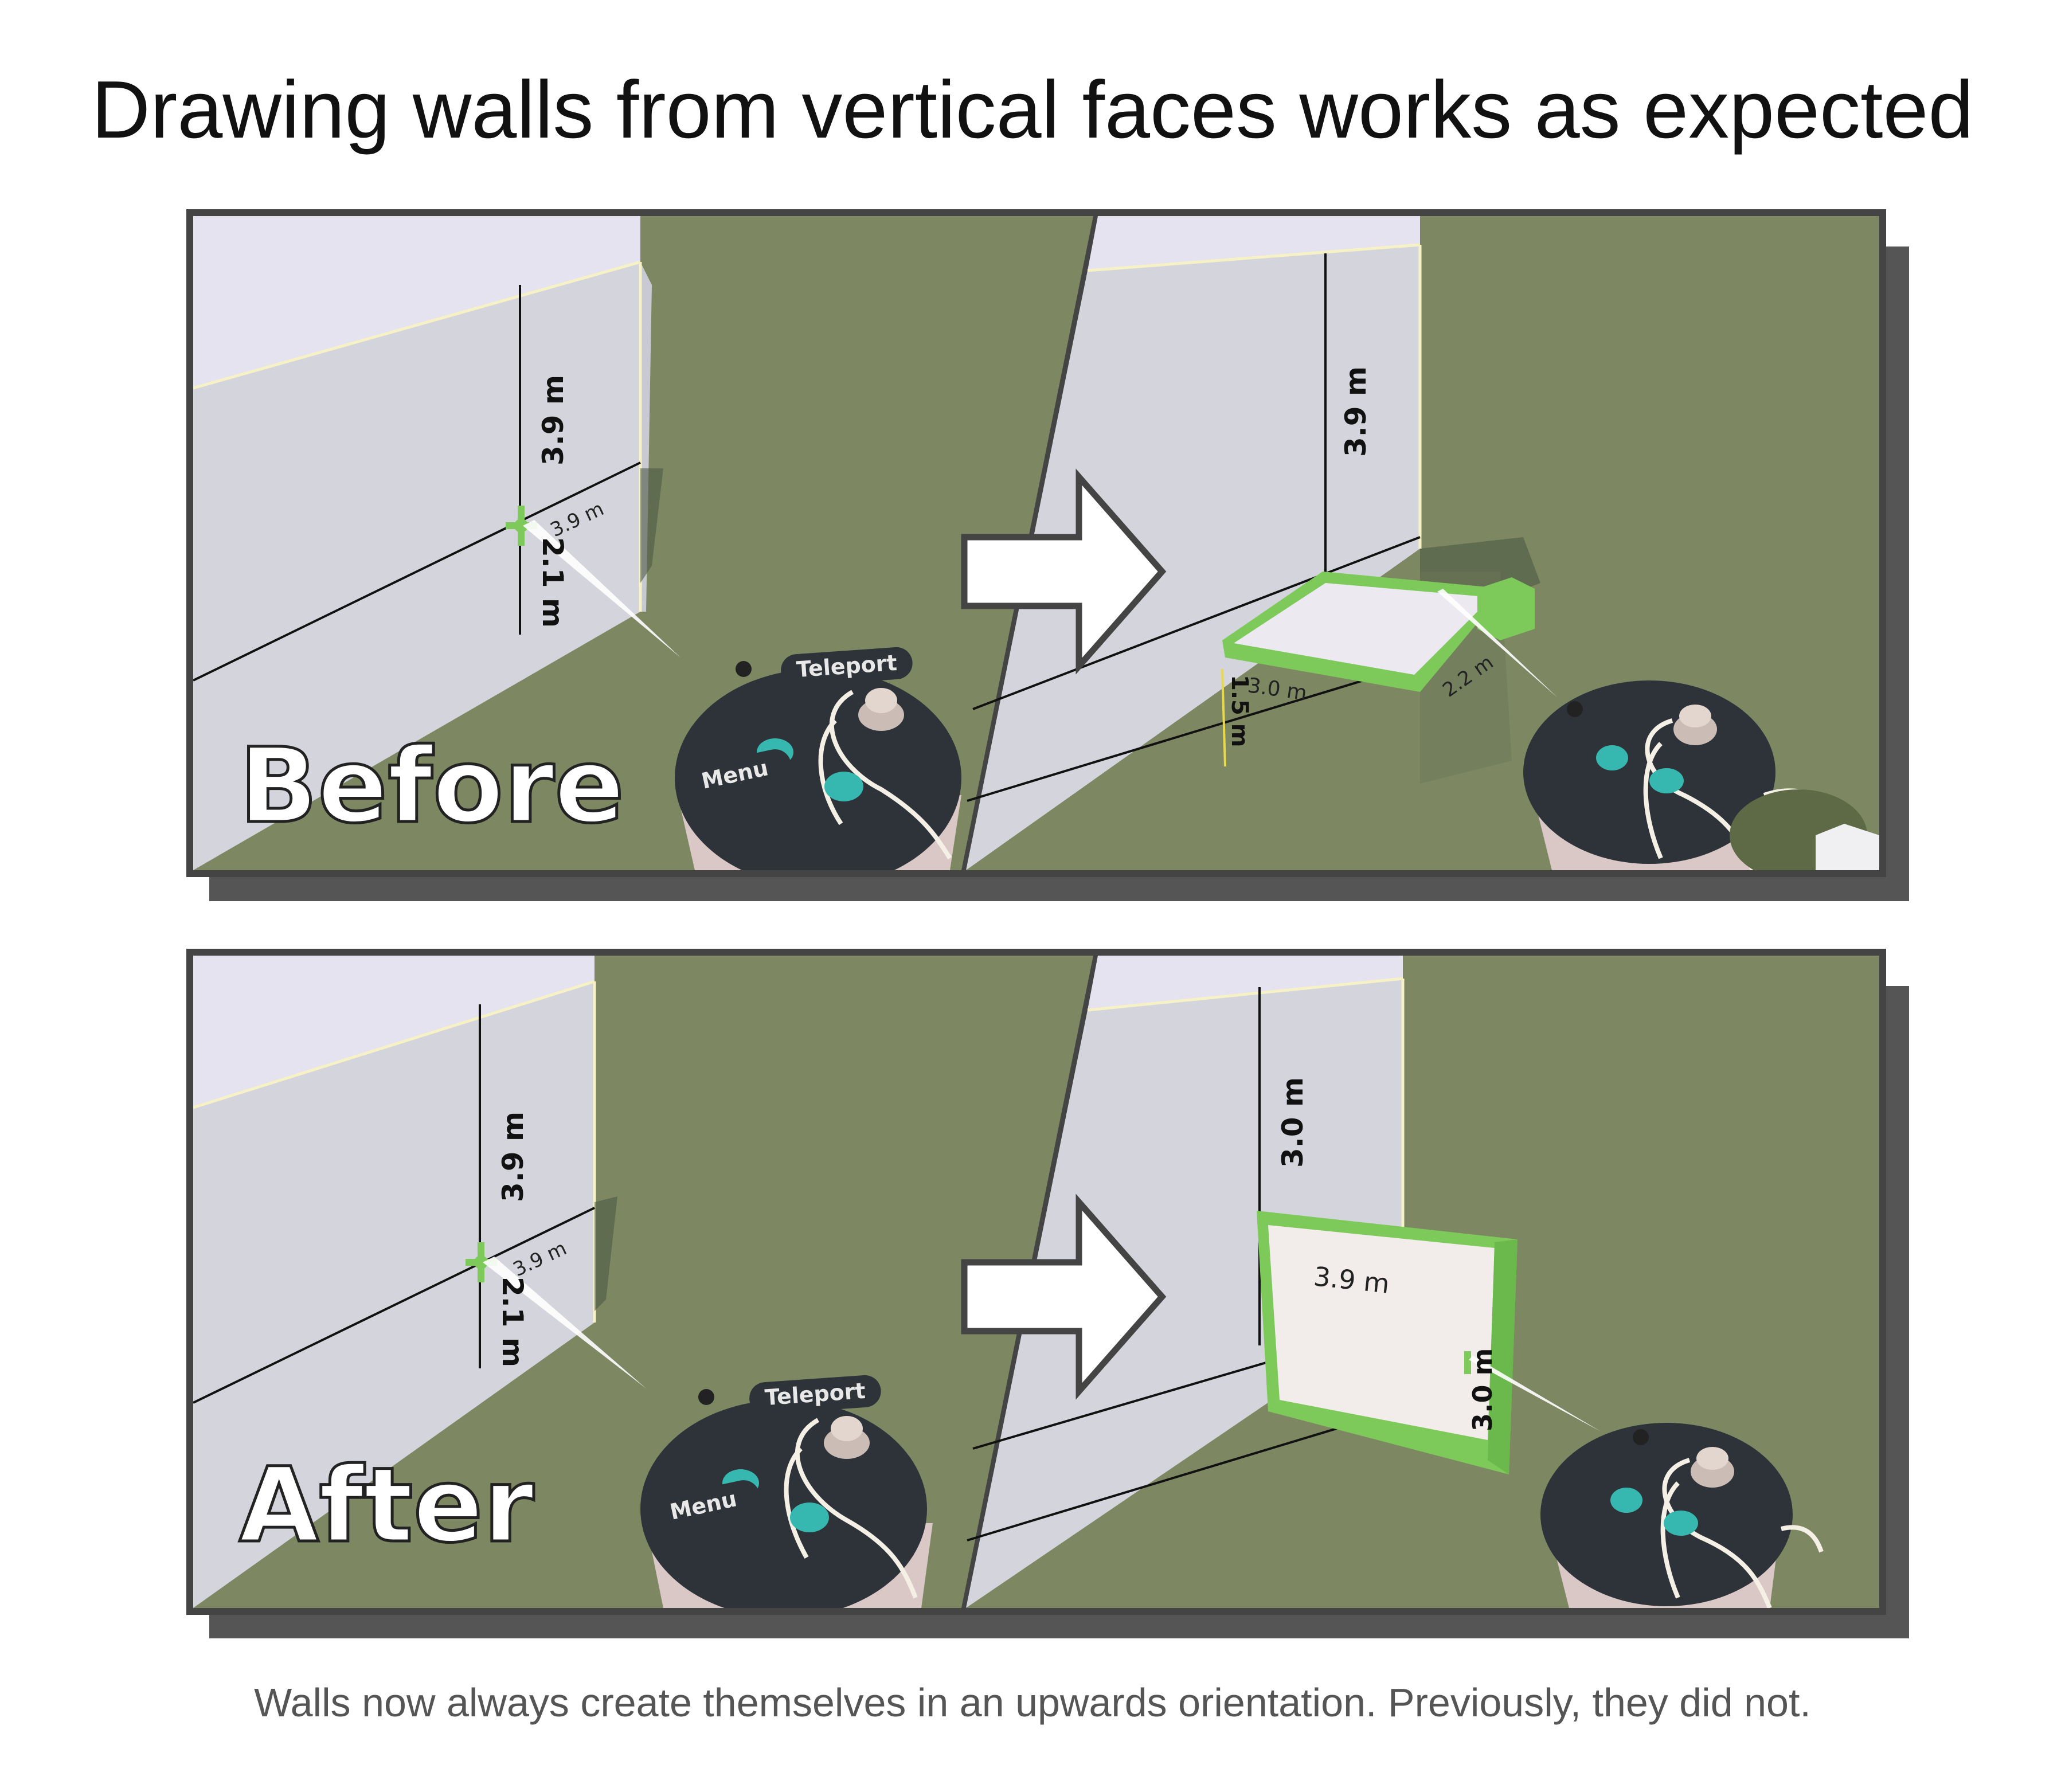  I want to click on measure-wall-b: 3.0 m, so click(1482, 1389).